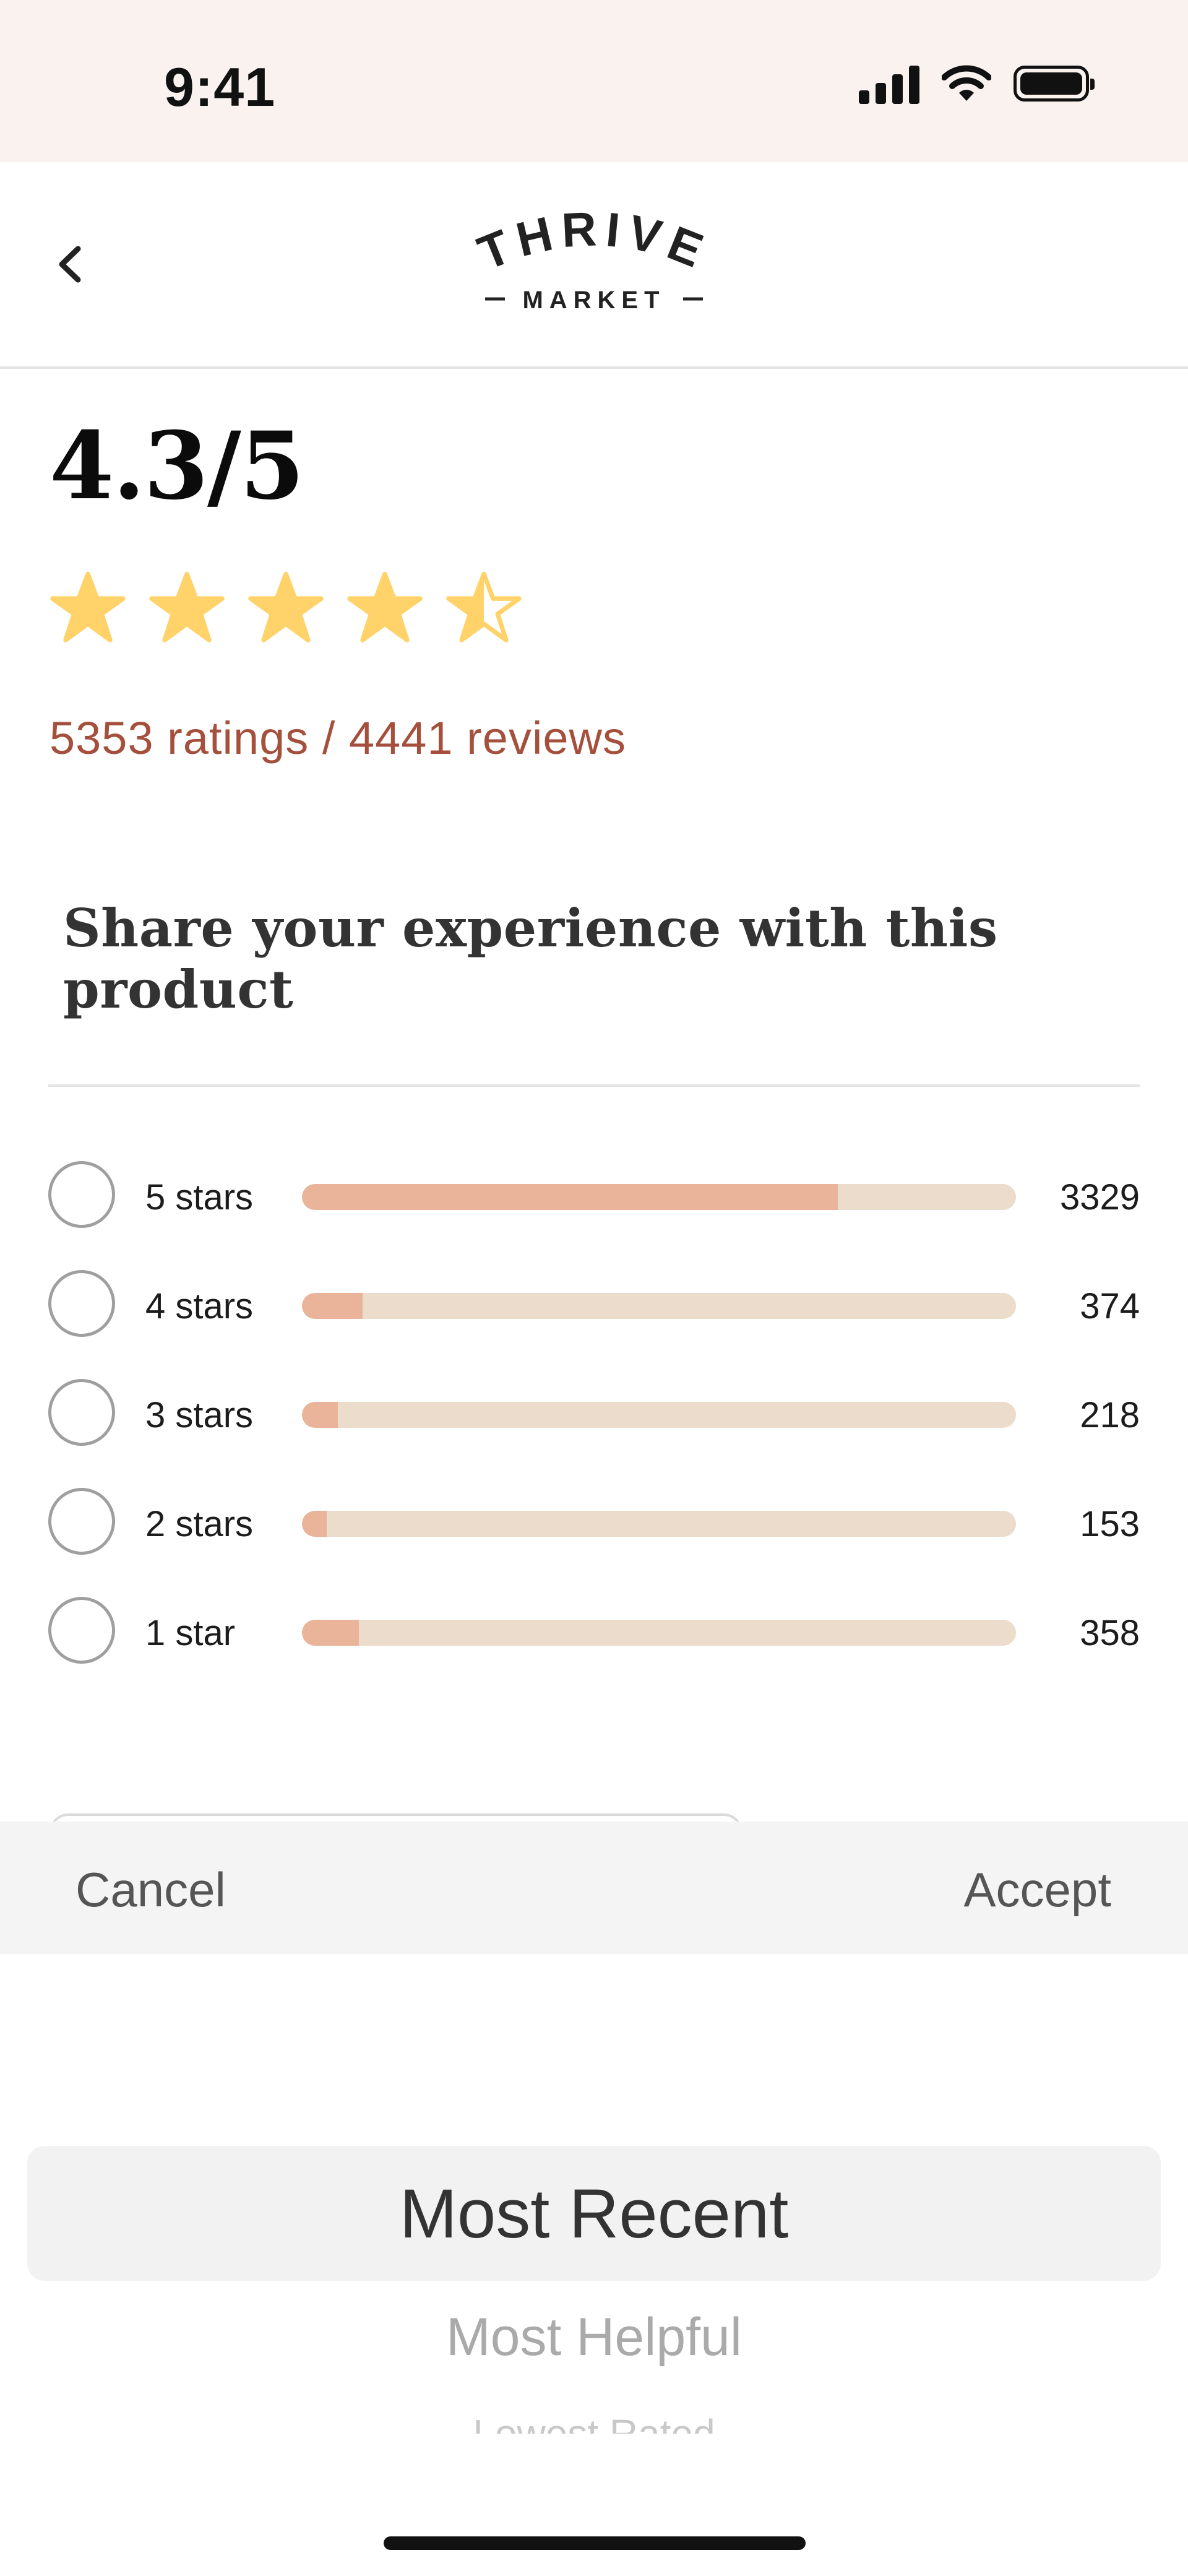 Image resolution: width=1188 pixels, height=2576 pixels. I want to click on rating-row: 3 stars 218, so click(594, 1415).